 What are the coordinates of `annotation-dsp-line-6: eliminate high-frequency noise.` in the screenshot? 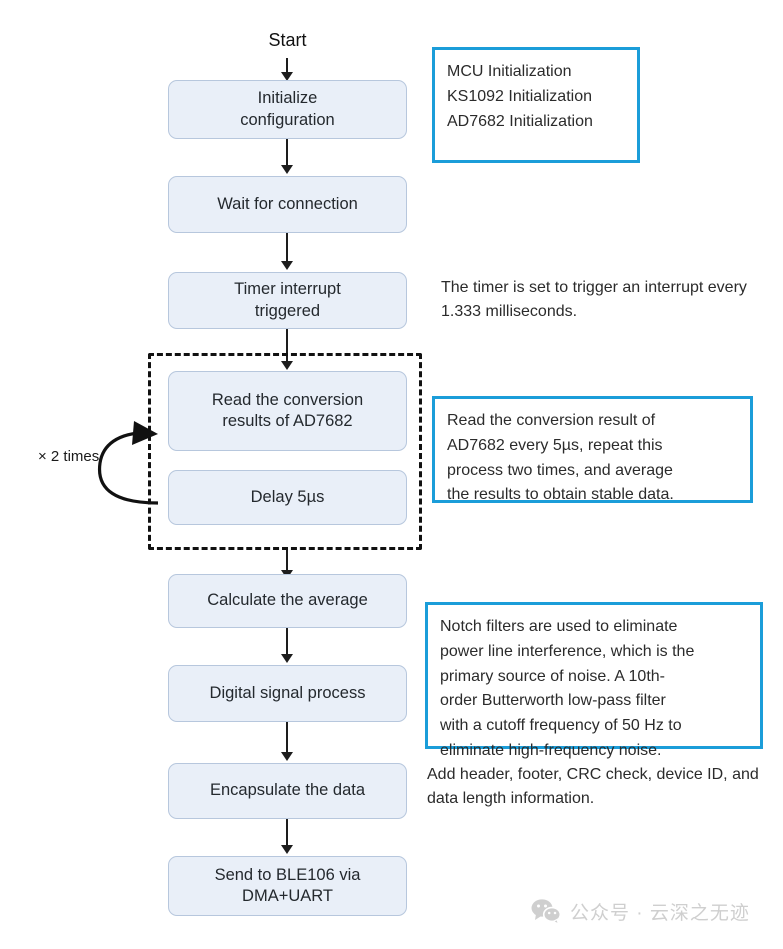 It's located at (551, 750).